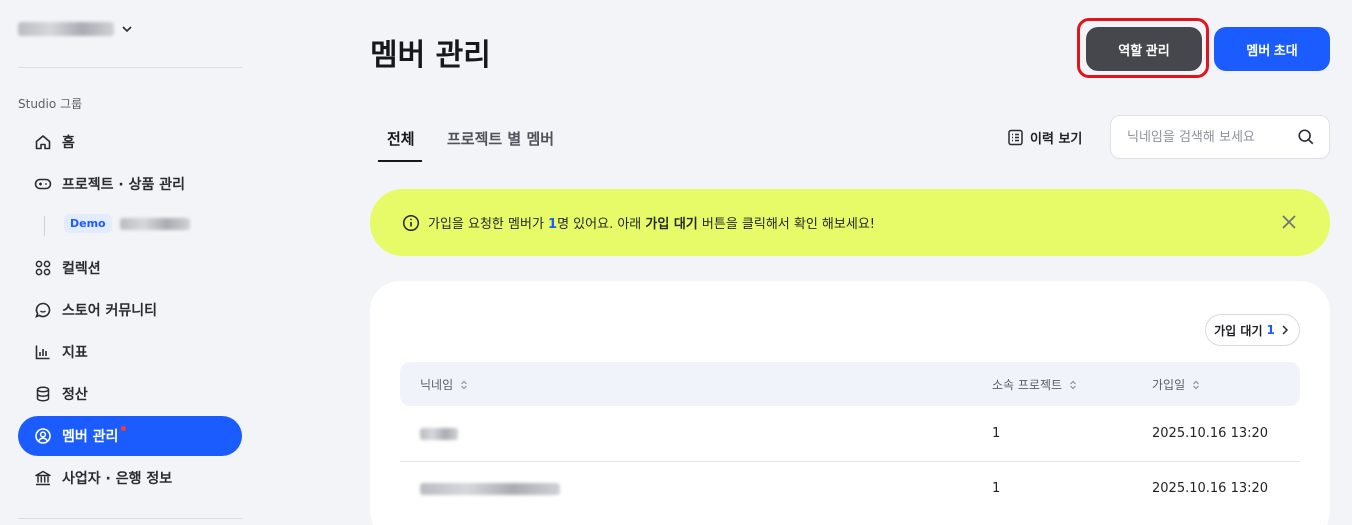  What do you see at coordinates (1270, 330) in the screenshot?
I see `pending-count: 1` at bounding box center [1270, 330].